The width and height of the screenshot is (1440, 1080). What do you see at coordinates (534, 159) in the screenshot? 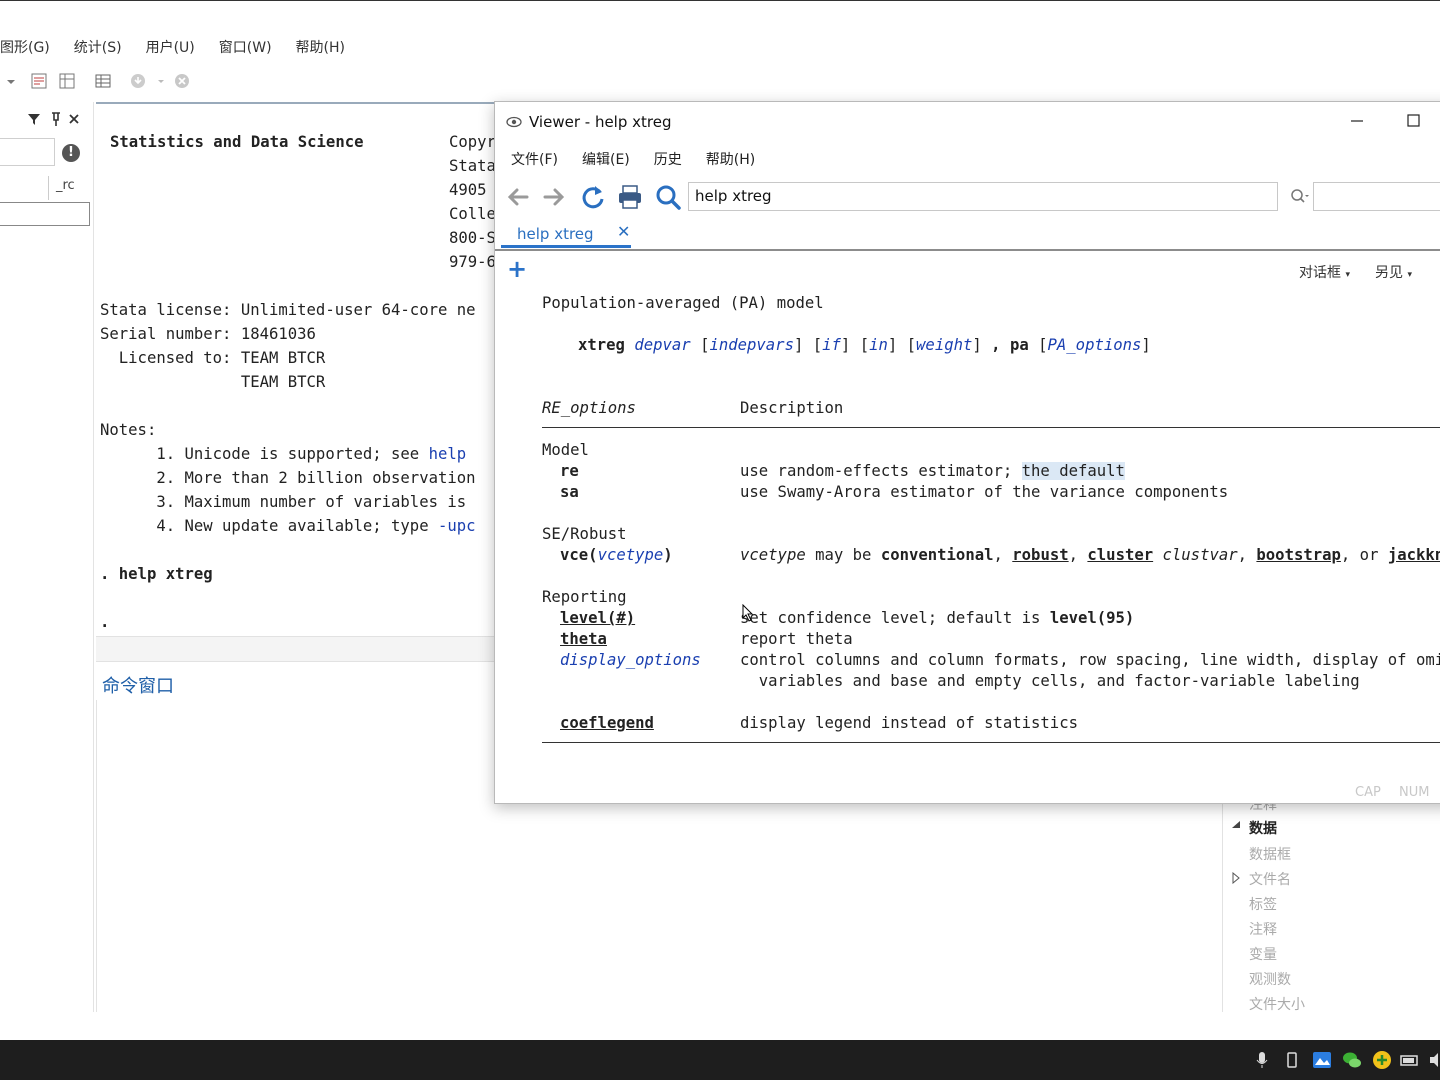
I see `viewer-menu-file: 文件(F)` at bounding box center [534, 159].